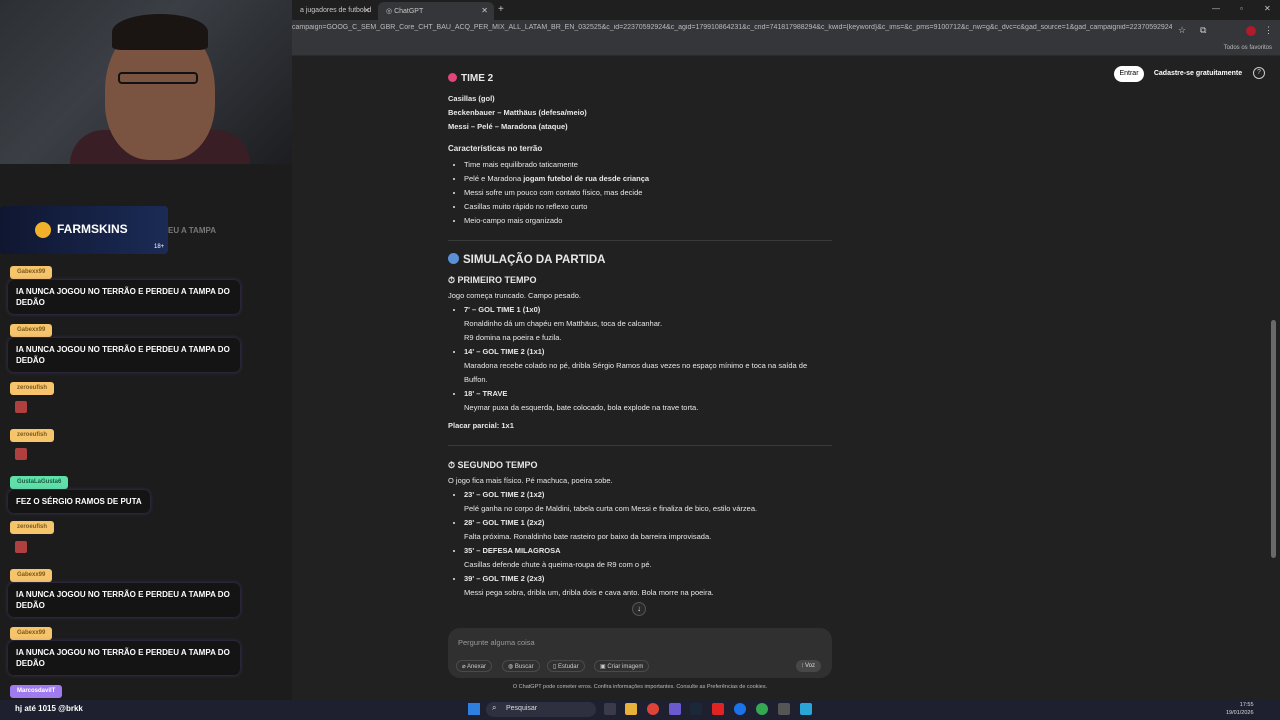  Describe the element at coordinates (508, 126) in the screenshot. I see `lineup-line: Messi – Pelé – Maradona (ataque)` at that location.